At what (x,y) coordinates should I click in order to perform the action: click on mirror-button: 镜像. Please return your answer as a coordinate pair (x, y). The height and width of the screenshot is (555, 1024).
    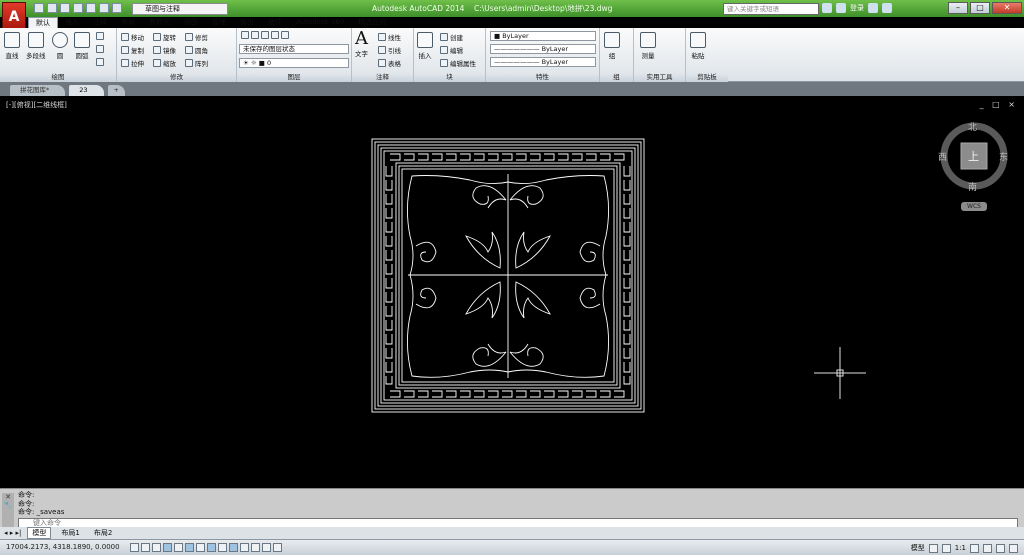
    Looking at the image, I should click on (164, 50).